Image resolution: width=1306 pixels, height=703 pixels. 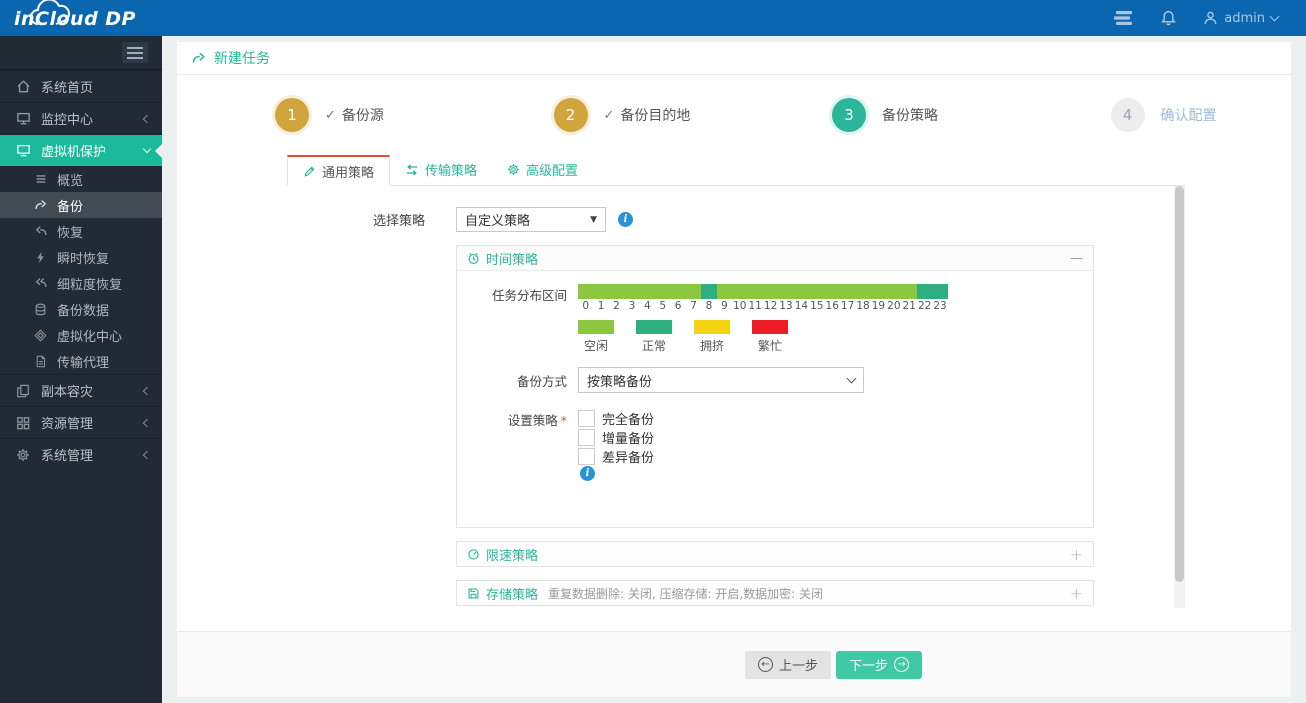 I want to click on wizard-steps: 1 ✓ 备份源 2 ✓ 备份目的地 3 备份策略 4 确认配置, so click(x=734, y=115).